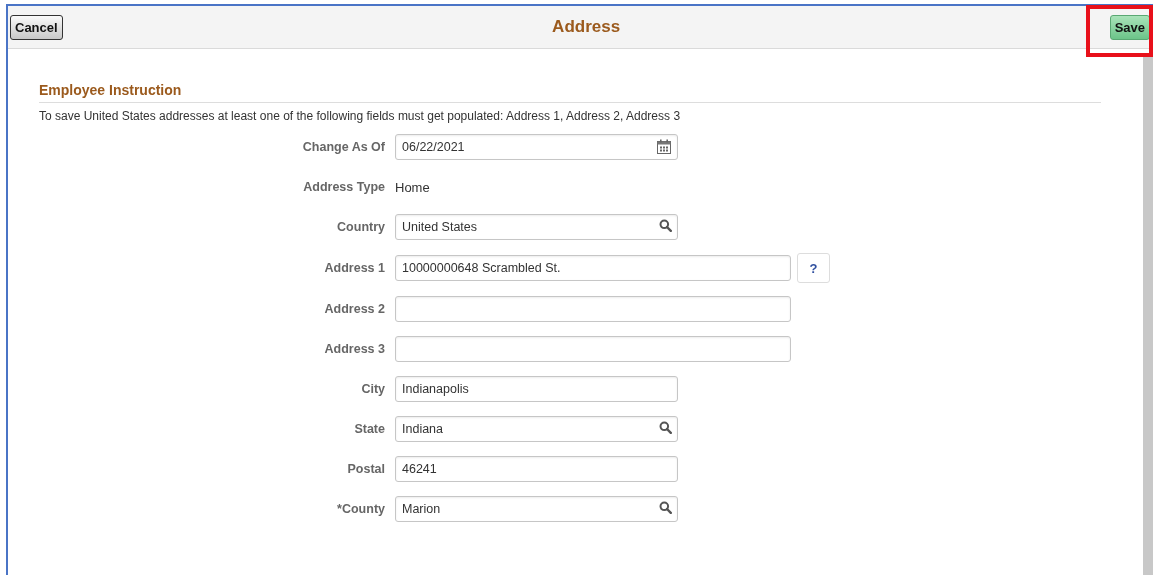 The image size is (1153, 577). What do you see at coordinates (593, 268) in the screenshot?
I see `input-field: 10000000648 Scrambled St.` at bounding box center [593, 268].